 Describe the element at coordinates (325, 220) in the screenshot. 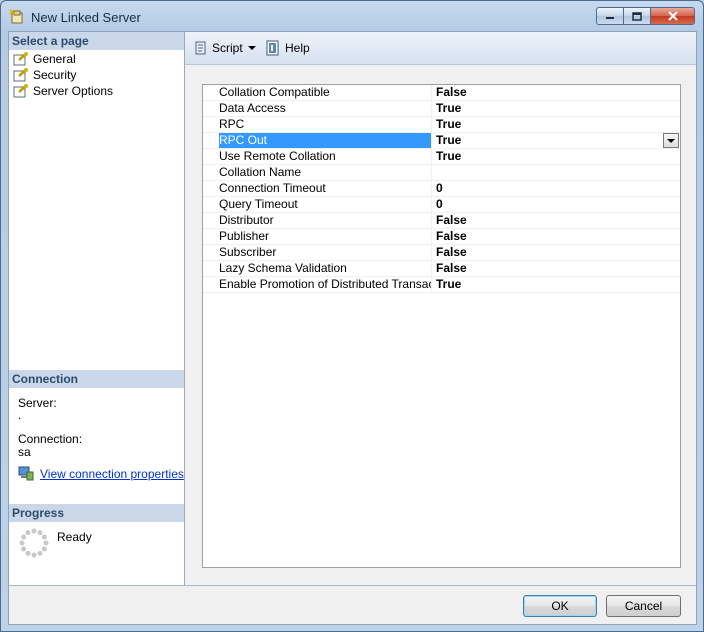

I see `option-name: Distributor` at that location.